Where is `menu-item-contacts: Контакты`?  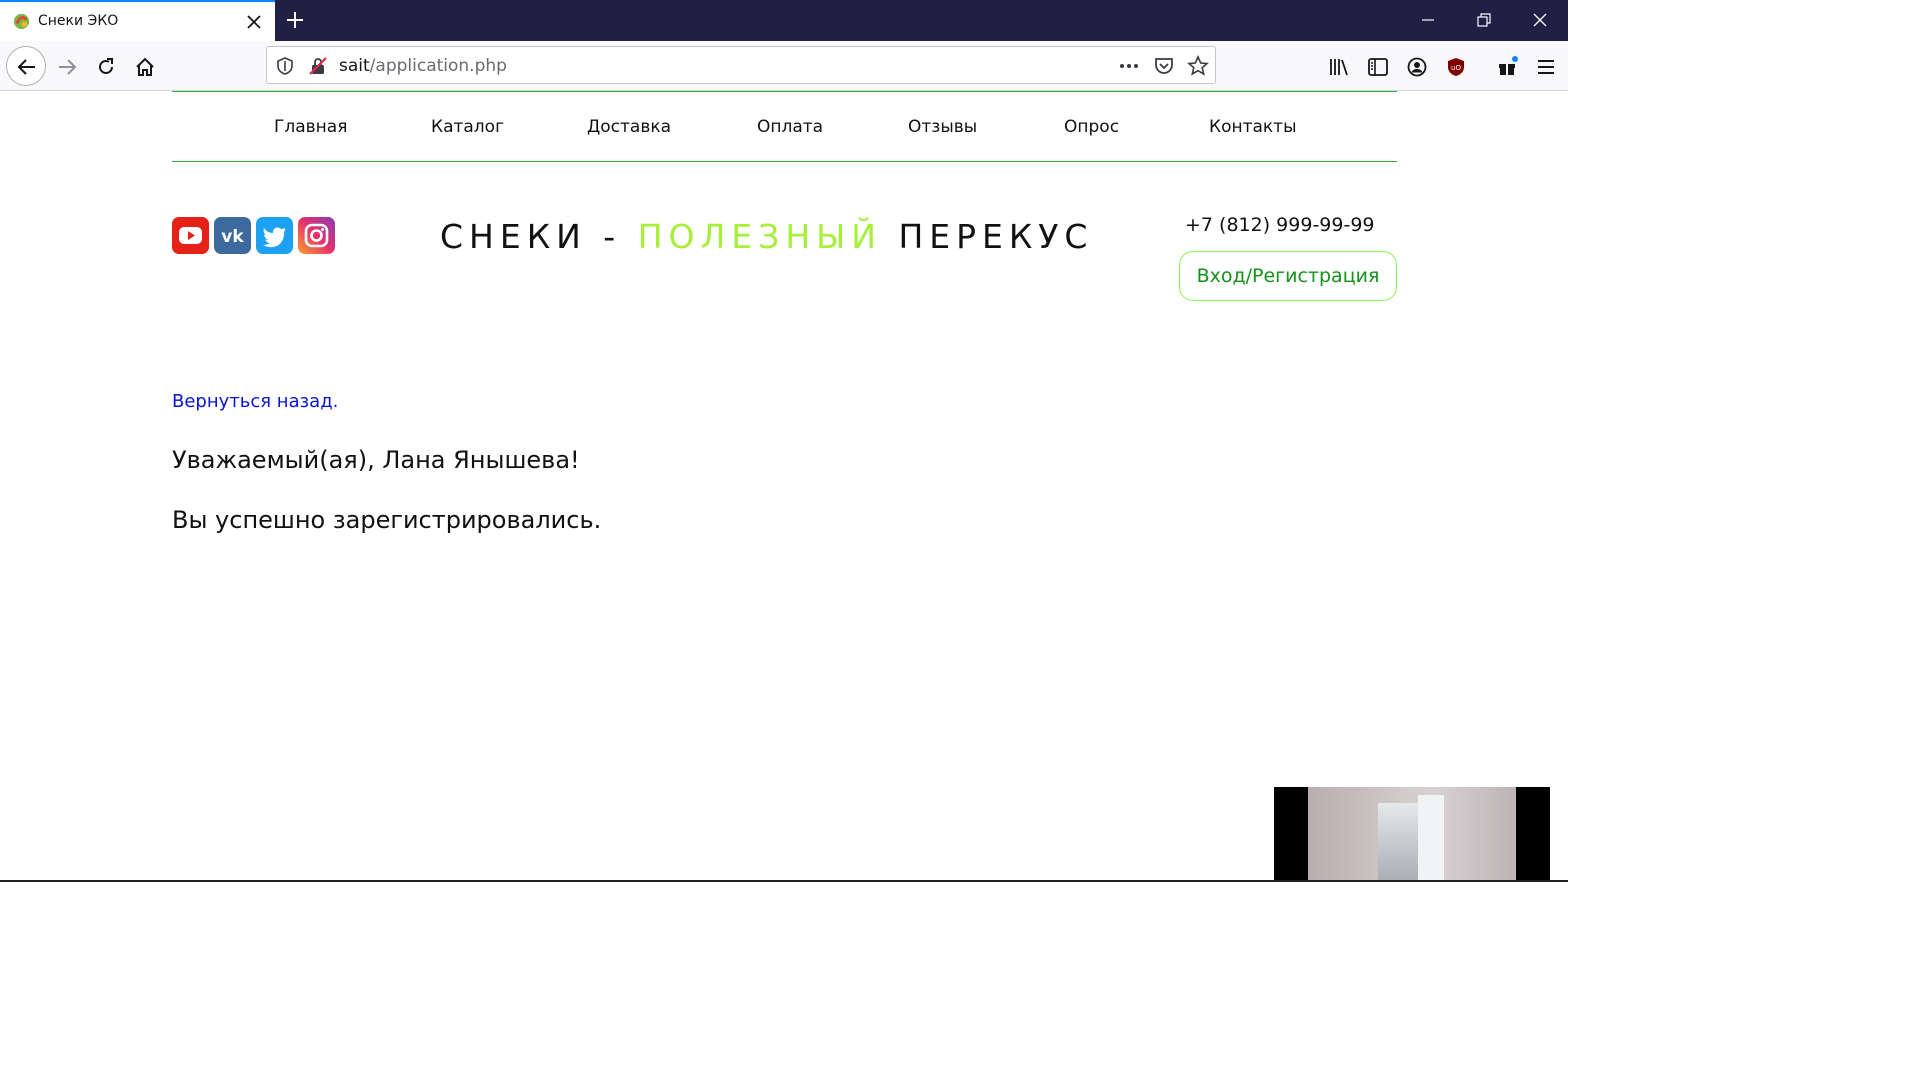 menu-item-contacts: Контакты is located at coordinates (1253, 127).